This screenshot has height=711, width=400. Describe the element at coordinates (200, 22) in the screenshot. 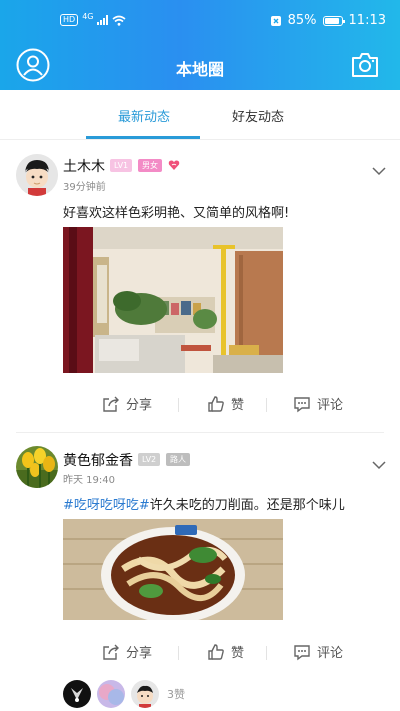

I see `status-bar: HD 4G 85% 11:13` at that location.